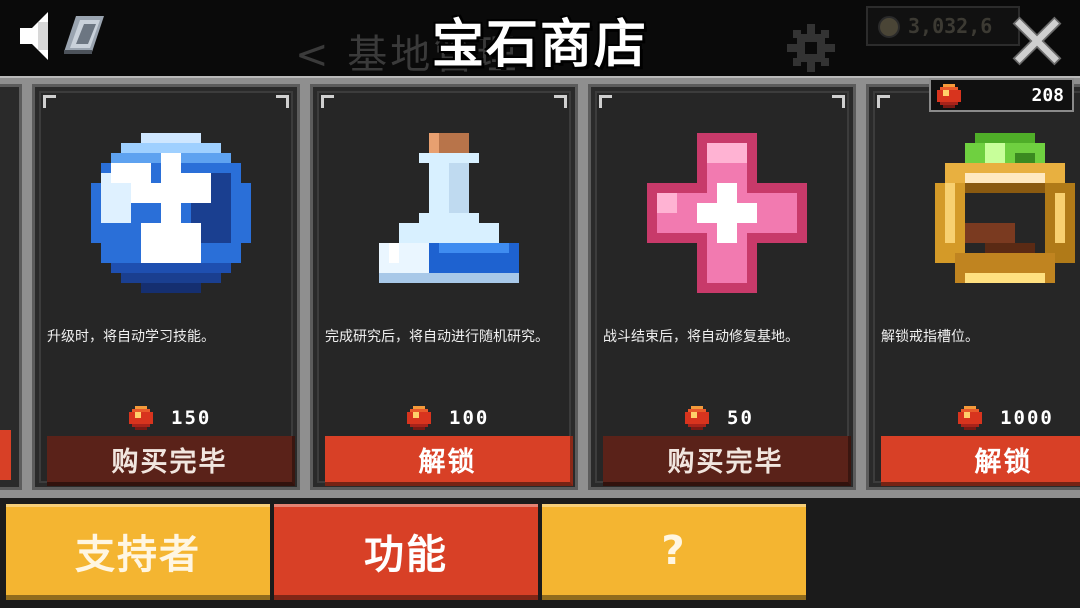 The image size is (1080, 608). Describe the element at coordinates (406, 552) in the screenshot. I see `tab-features: 功能` at that location.